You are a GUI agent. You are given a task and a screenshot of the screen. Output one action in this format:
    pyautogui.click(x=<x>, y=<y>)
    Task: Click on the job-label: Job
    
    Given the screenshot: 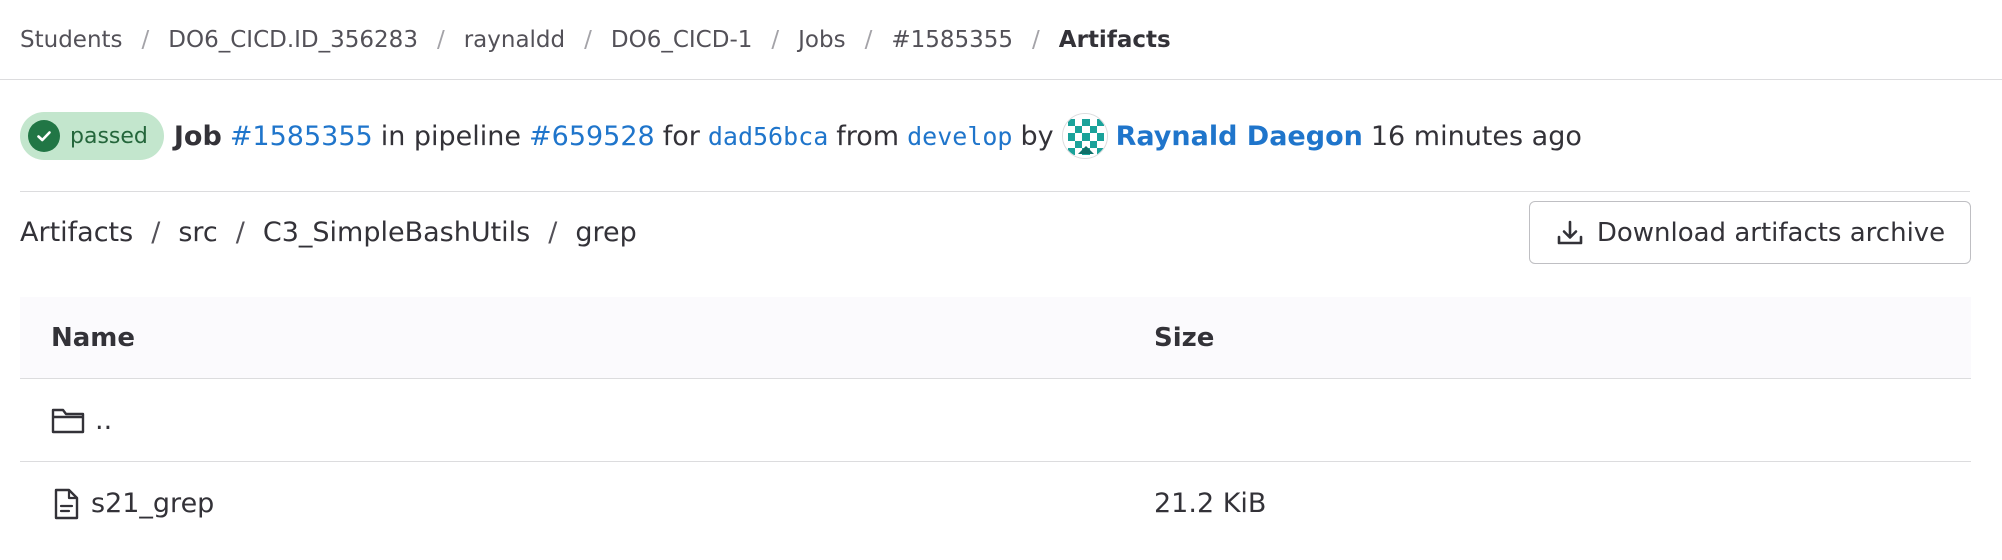 What is the action you would take?
    pyautogui.click(x=197, y=136)
    